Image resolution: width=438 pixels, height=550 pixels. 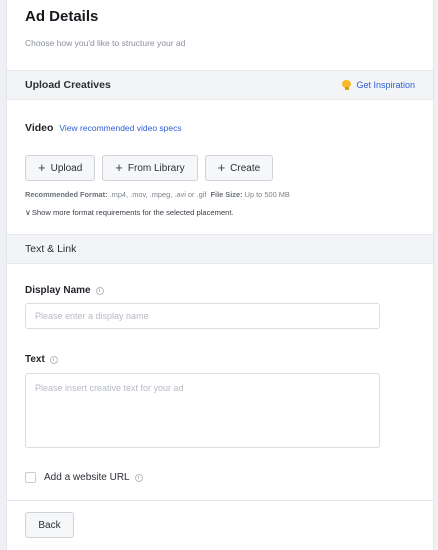 What do you see at coordinates (66, 168) in the screenshot?
I see `upload-button-label: Upload` at bounding box center [66, 168].